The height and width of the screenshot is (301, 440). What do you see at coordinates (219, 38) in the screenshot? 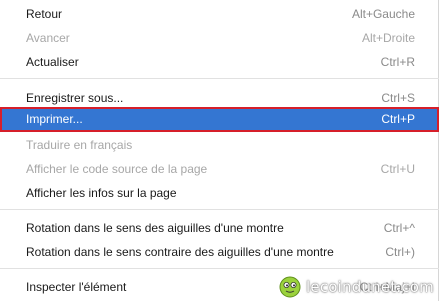
I see `menu-item-avancer: Avancer Alt+Droite` at bounding box center [219, 38].